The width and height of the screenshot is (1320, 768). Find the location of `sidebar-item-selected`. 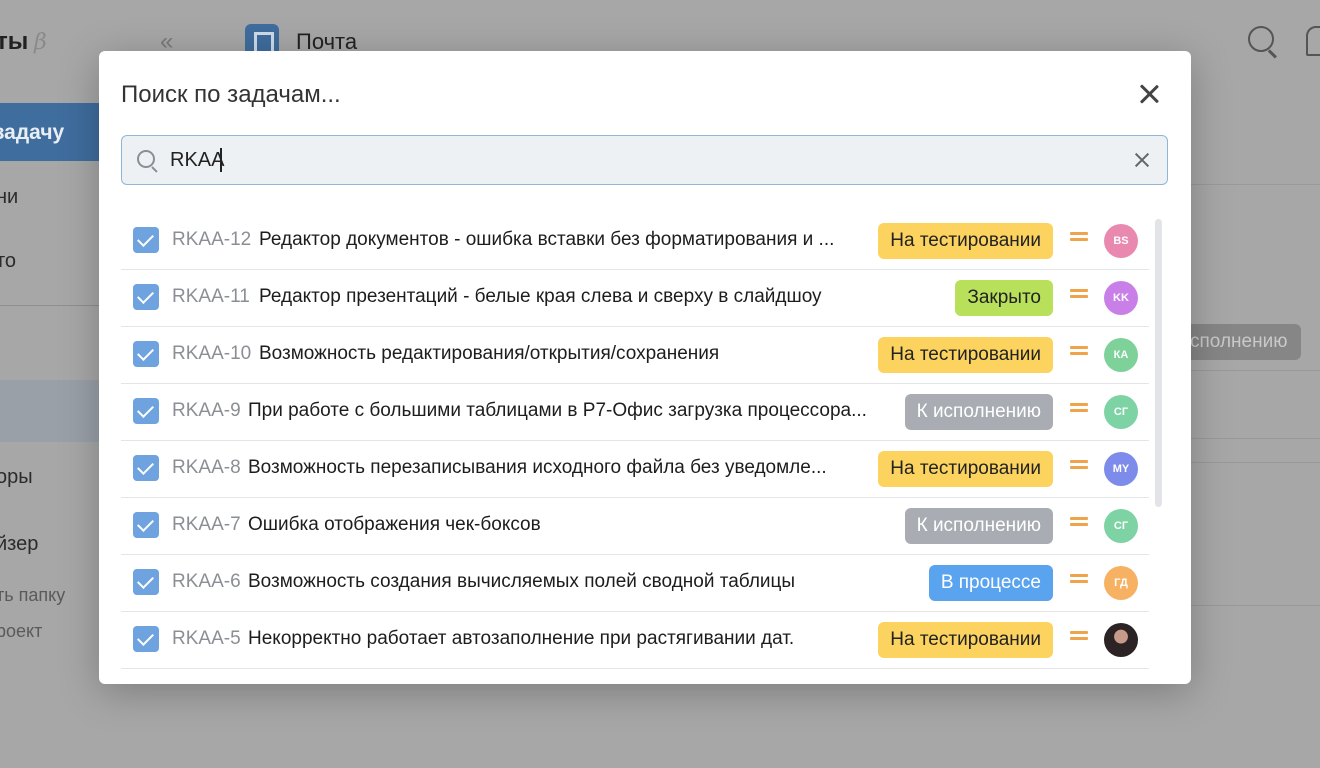

sidebar-item-selected is located at coordinates (50, 411).